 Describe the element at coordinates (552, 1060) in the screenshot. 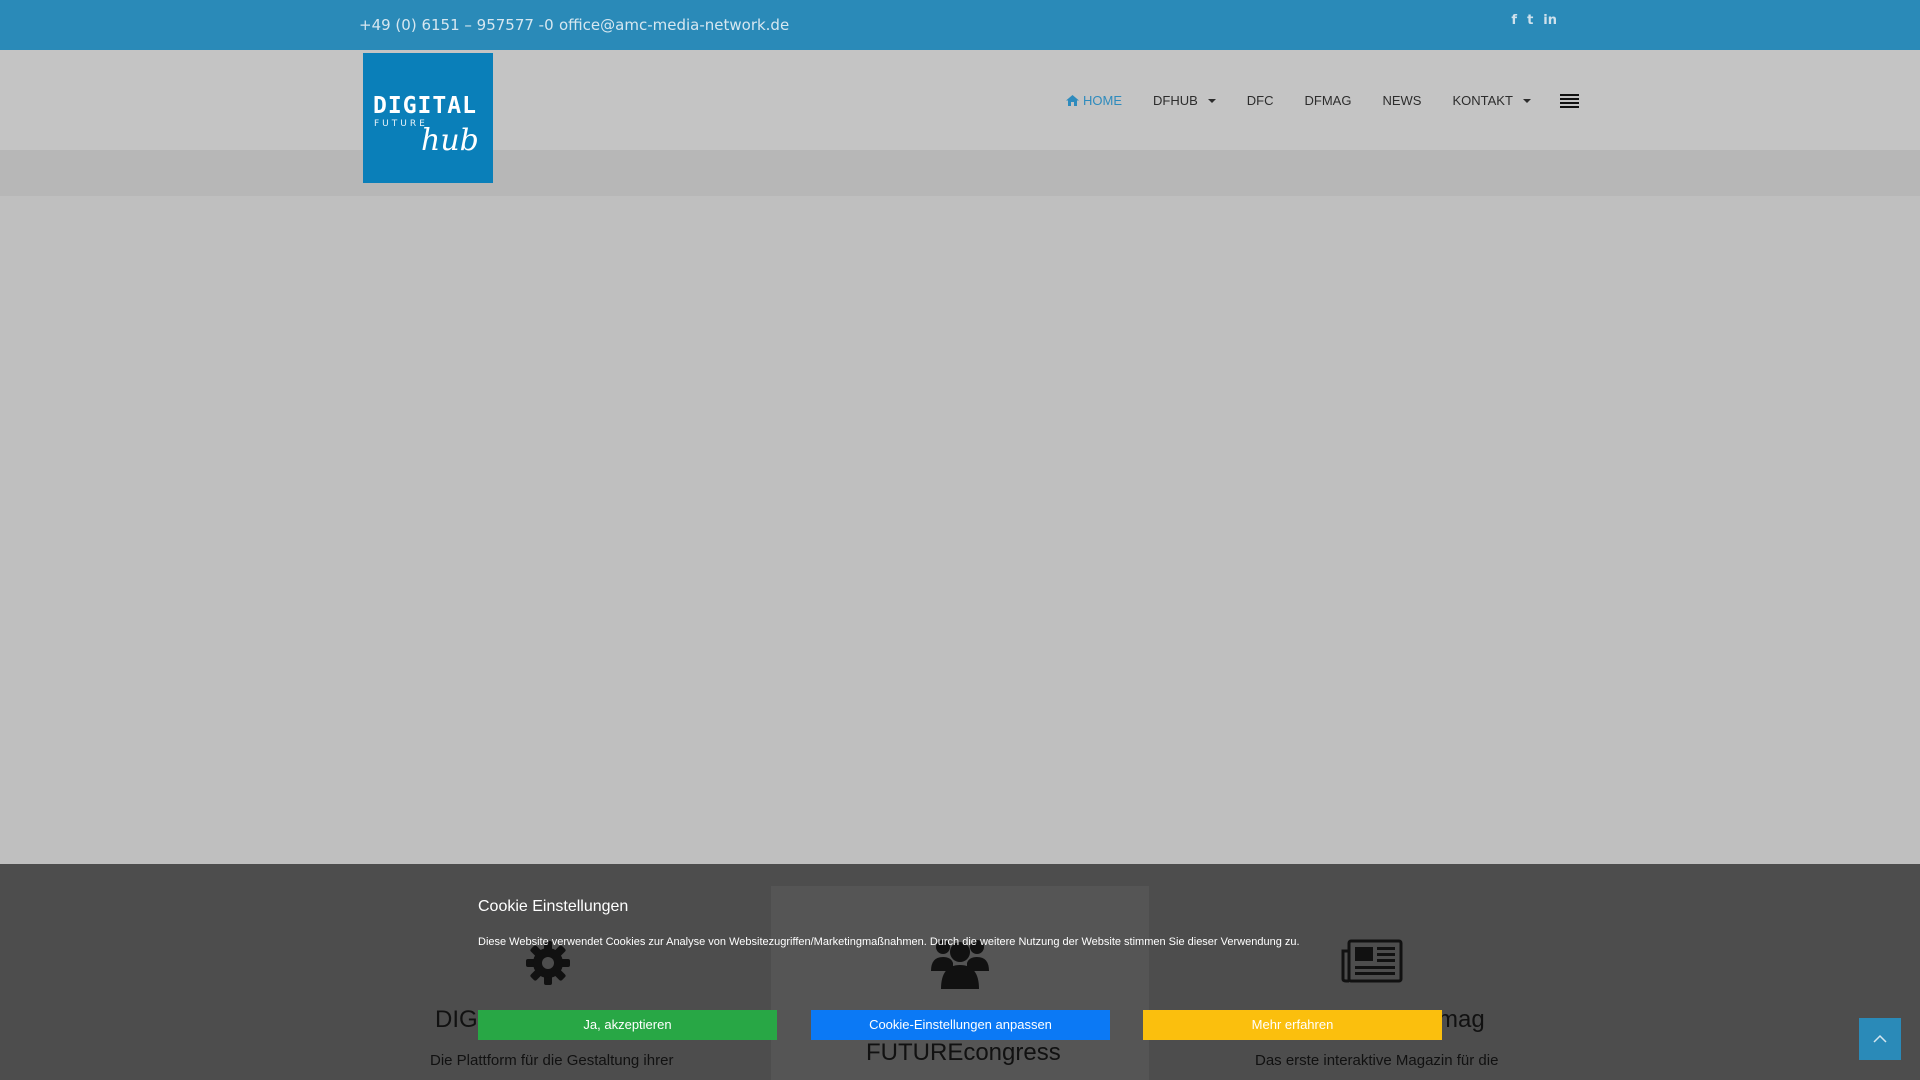

I see `feature-desc-dfhub: Die Plattform für die Gestaltung ihrer` at that location.